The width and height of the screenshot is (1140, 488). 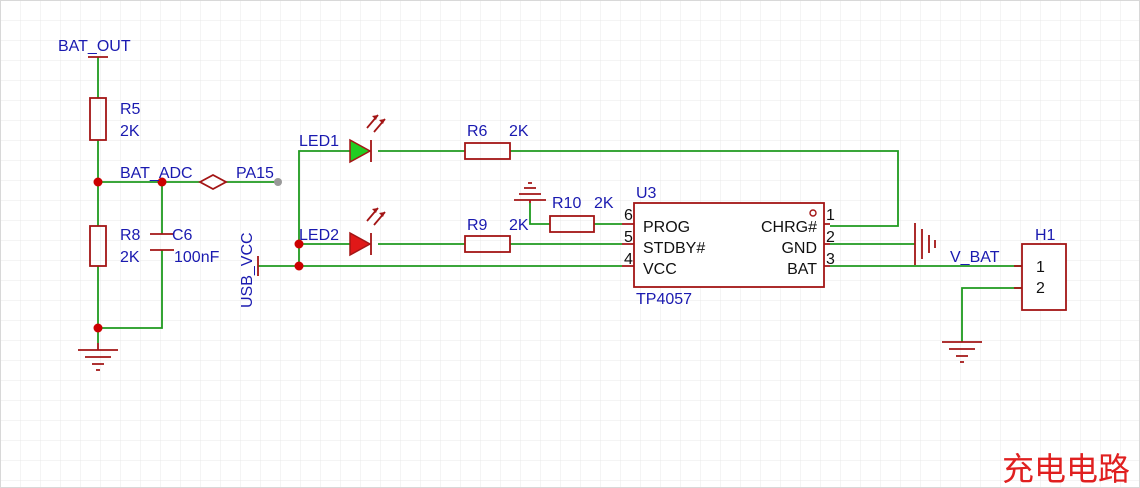 I want to click on h1-body, so click(x=1044, y=277).